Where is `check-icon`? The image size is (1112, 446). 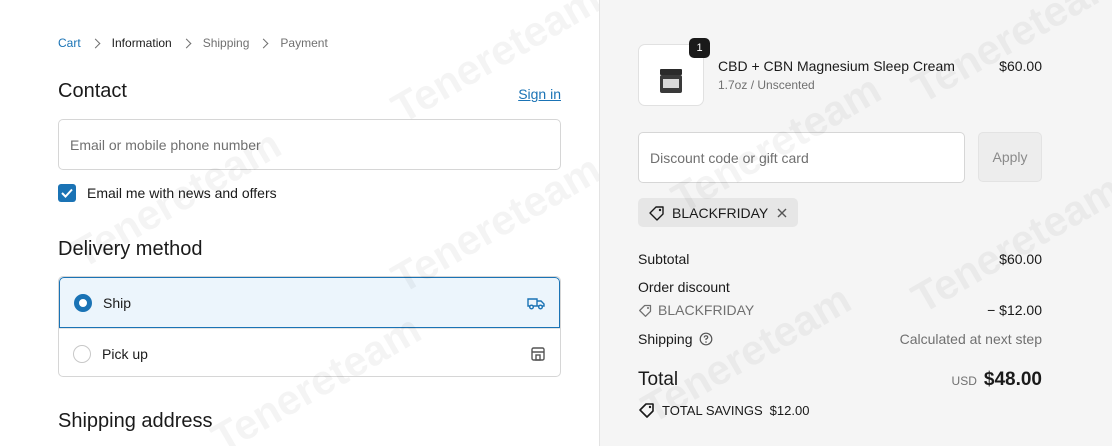 check-icon is located at coordinates (67, 193).